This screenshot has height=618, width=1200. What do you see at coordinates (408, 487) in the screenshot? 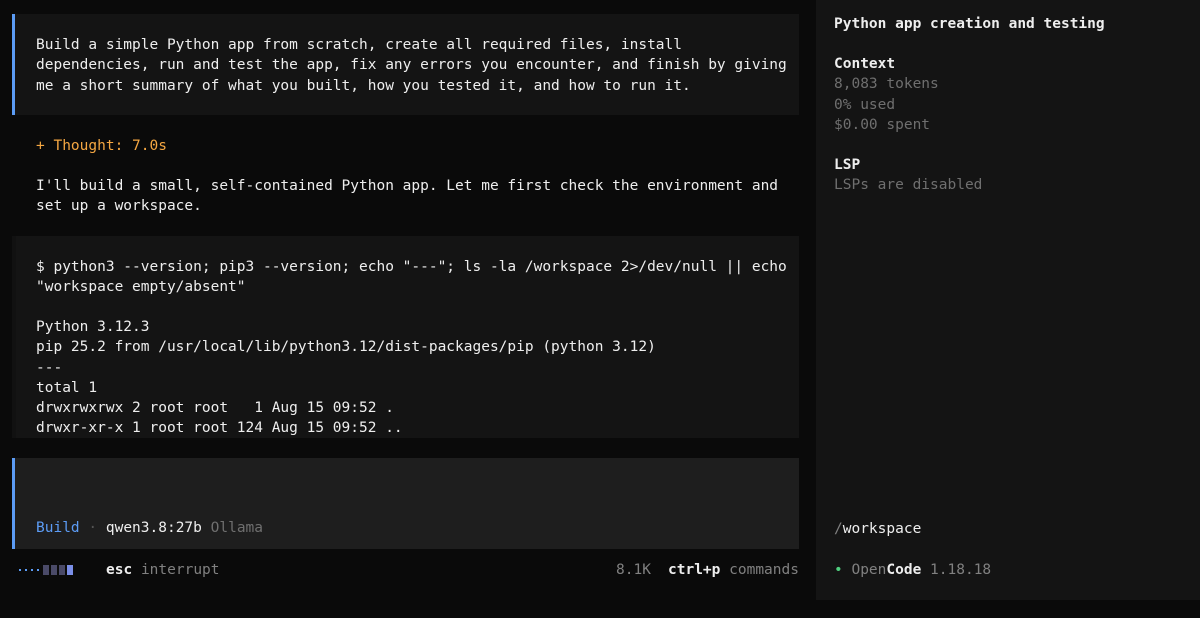
I see `prompt-input` at bounding box center [408, 487].